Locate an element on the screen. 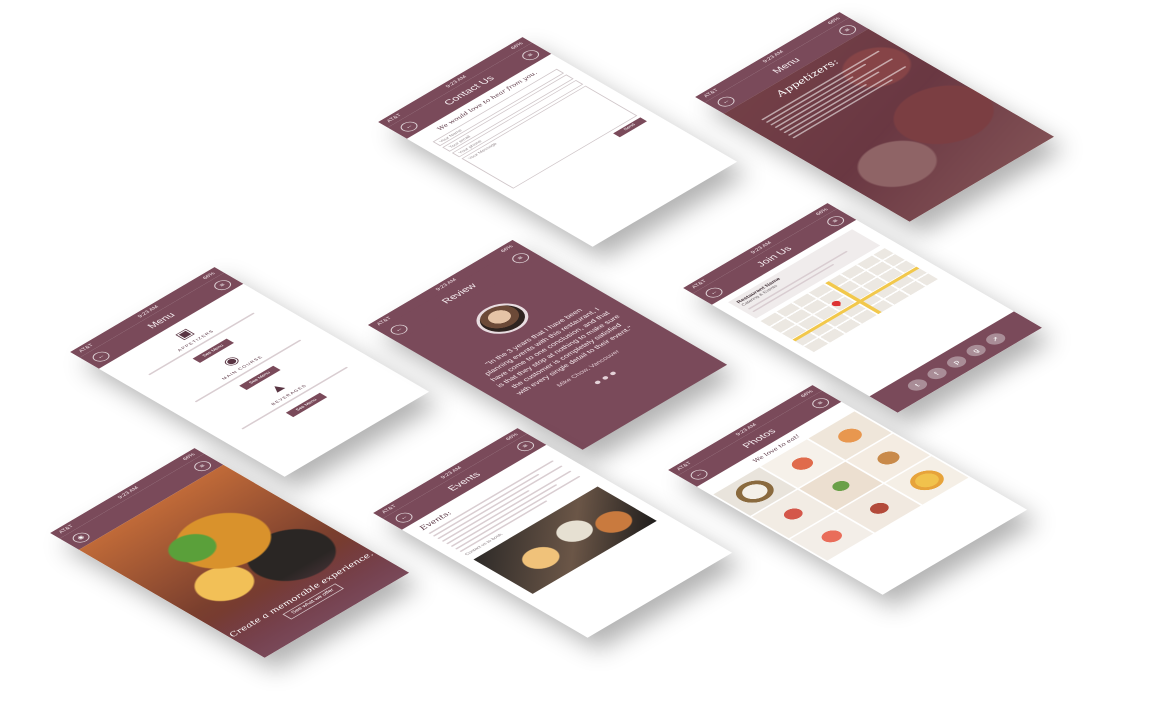 The height and width of the screenshot is (705, 1160). menu-photo-screen: AT&T 9:23 AM 66% ← Menu ≡ Appetizers: is located at coordinates (875, 117).